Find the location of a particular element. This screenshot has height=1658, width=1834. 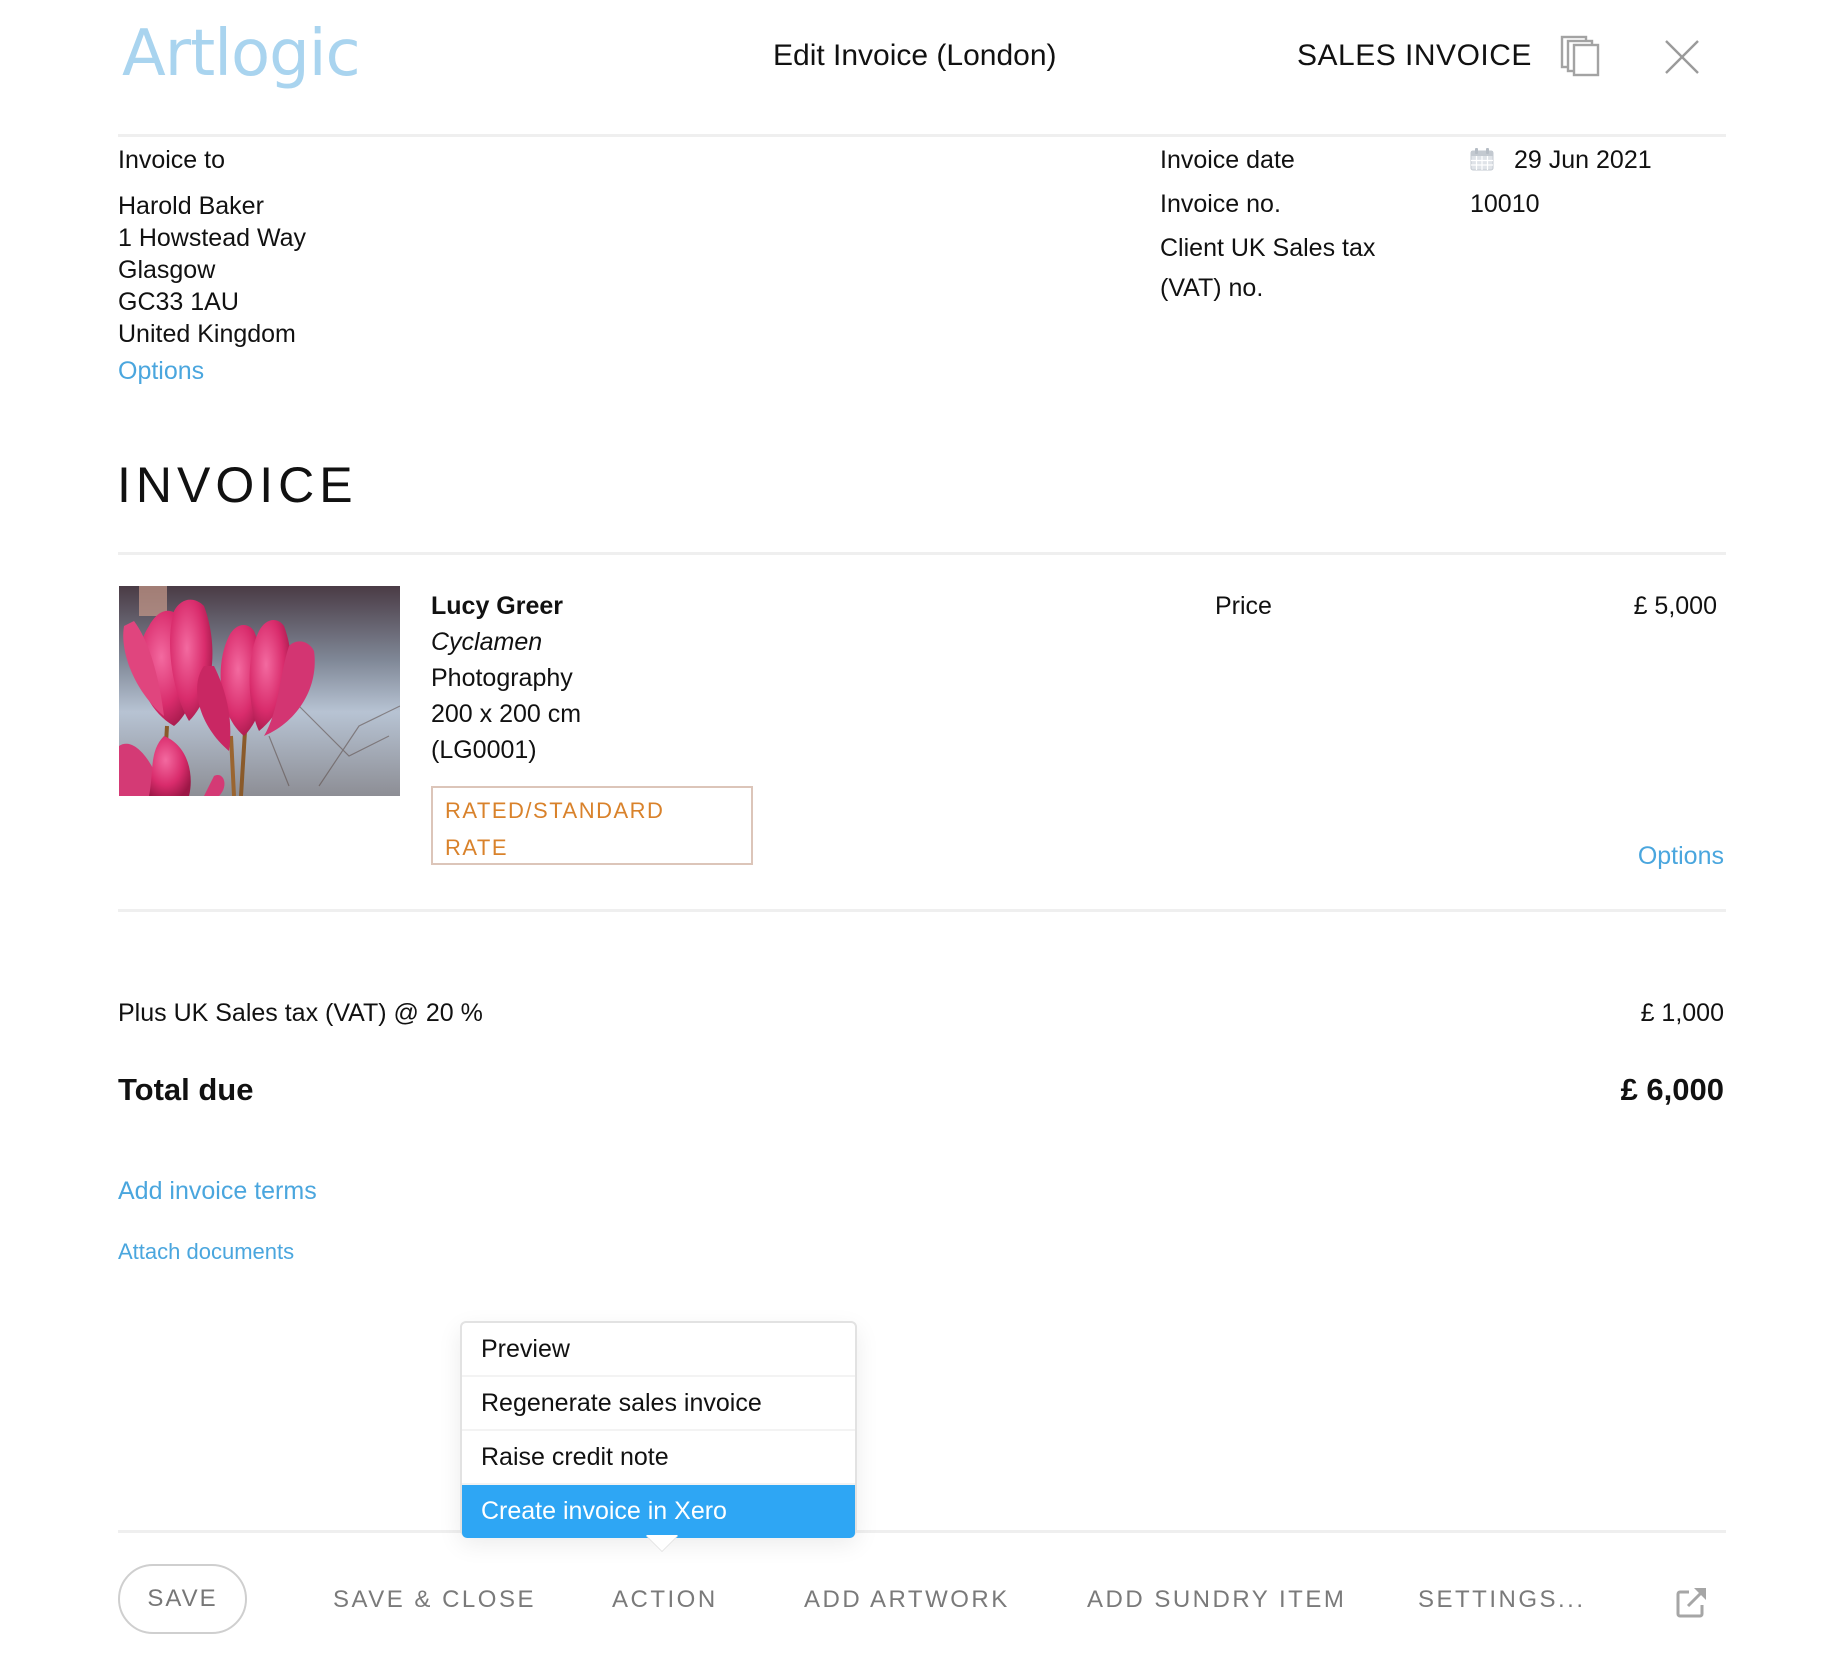

save-and-close-button: SAVE & CLOSE is located at coordinates (434, 1600).